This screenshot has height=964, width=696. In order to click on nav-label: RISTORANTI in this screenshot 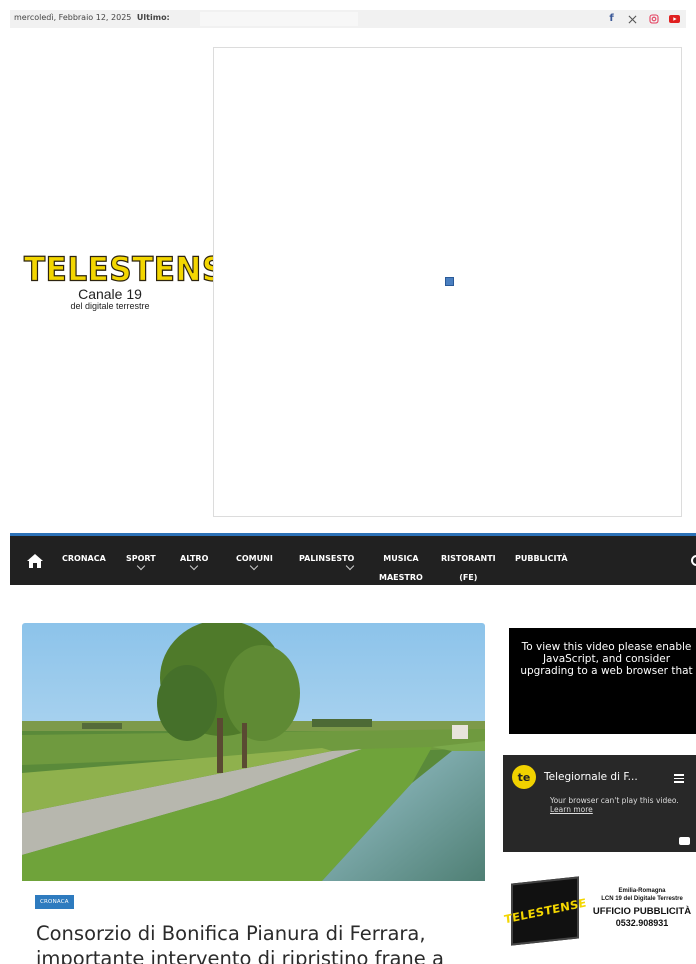, I will do `click(468, 558)`.